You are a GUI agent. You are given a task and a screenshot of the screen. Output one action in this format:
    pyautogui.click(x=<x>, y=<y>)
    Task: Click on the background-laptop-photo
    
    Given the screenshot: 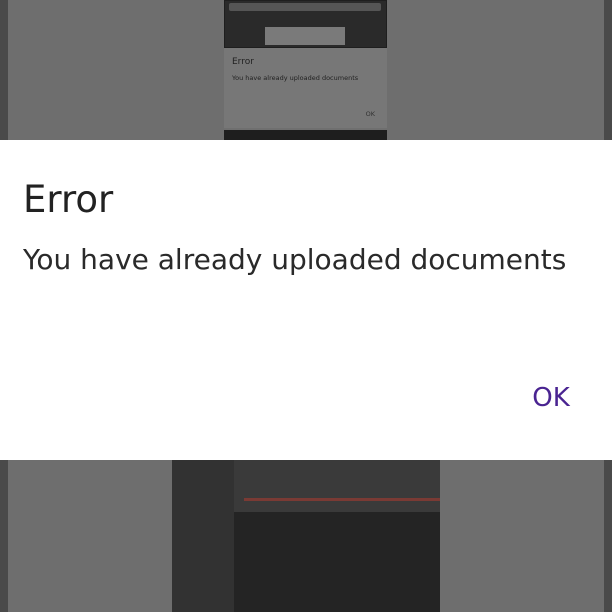 What is the action you would take?
    pyautogui.click(x=306, y=536)
    